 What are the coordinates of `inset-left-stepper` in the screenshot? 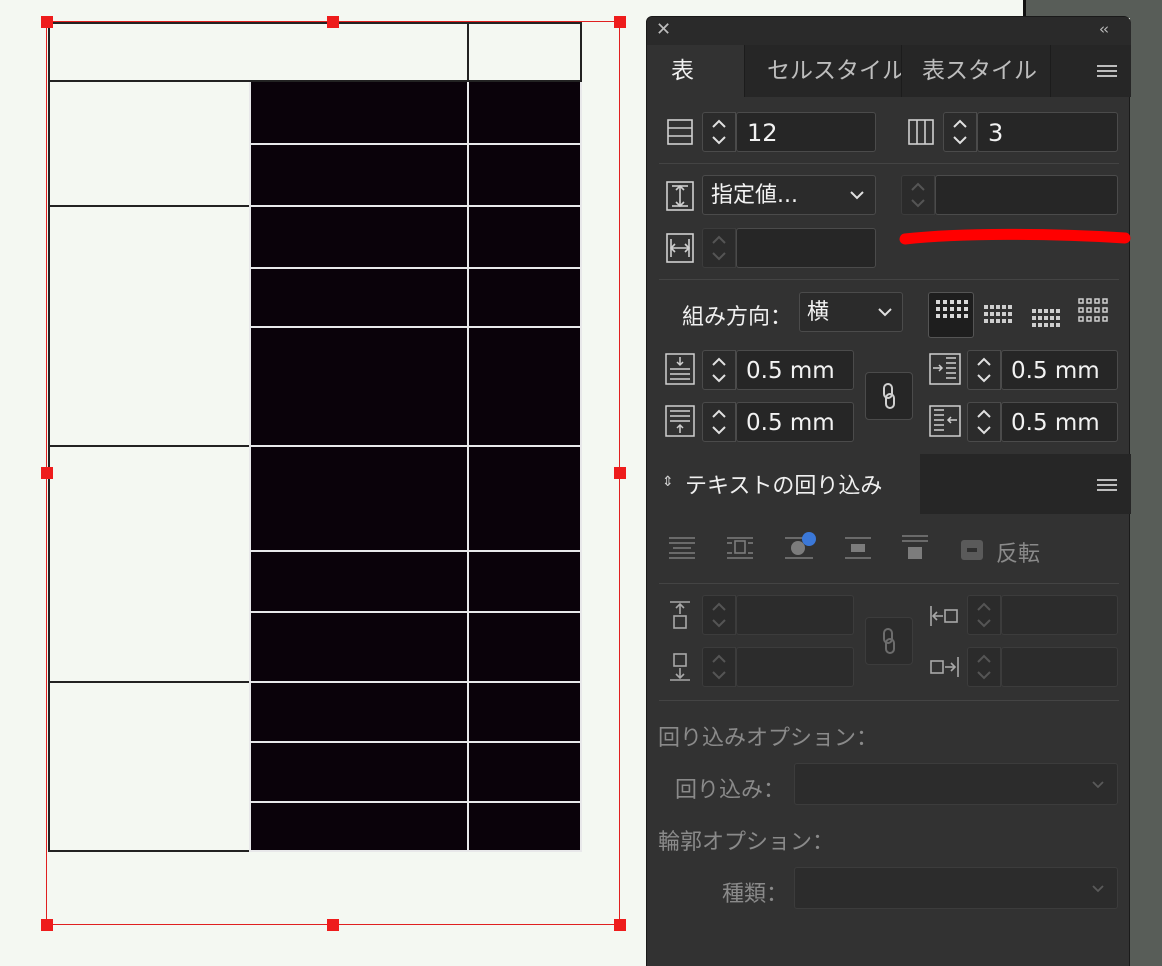 It's located at (984, 370).